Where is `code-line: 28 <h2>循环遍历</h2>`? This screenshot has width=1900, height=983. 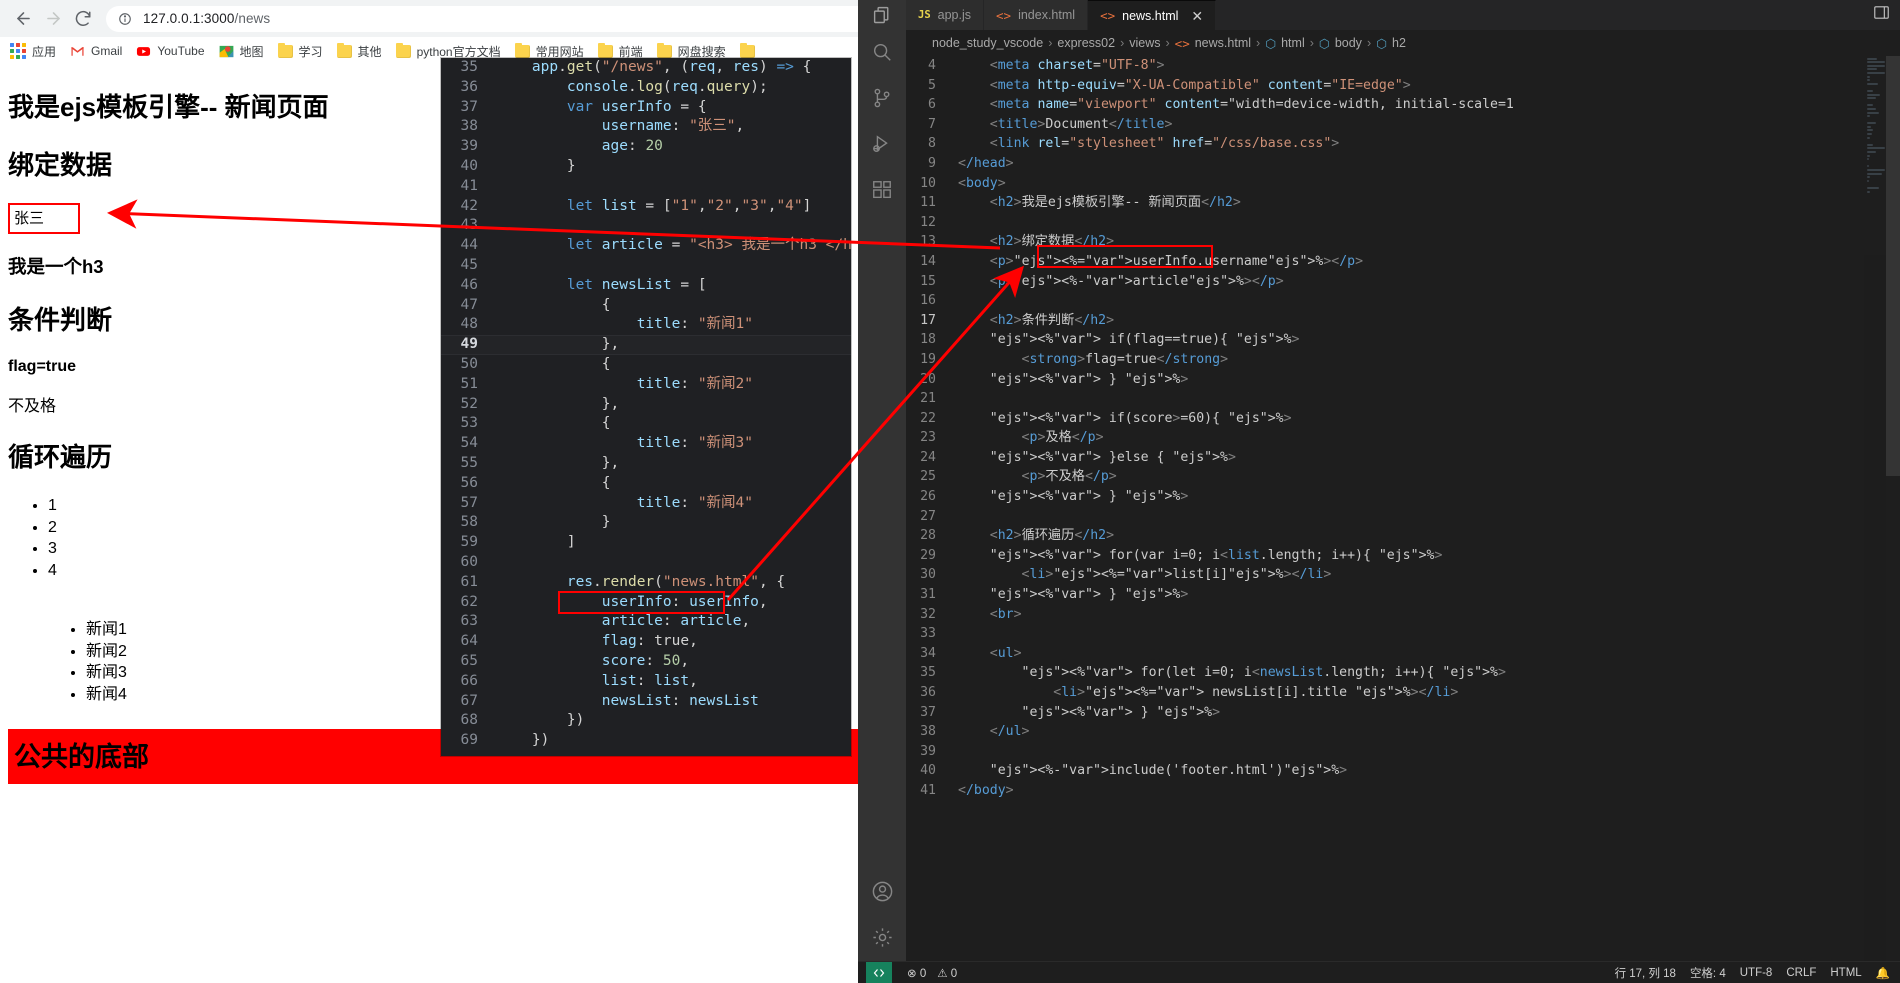
code-line: 28 <h2>循环遍历</h2> is located at coordinates (1385, 536).